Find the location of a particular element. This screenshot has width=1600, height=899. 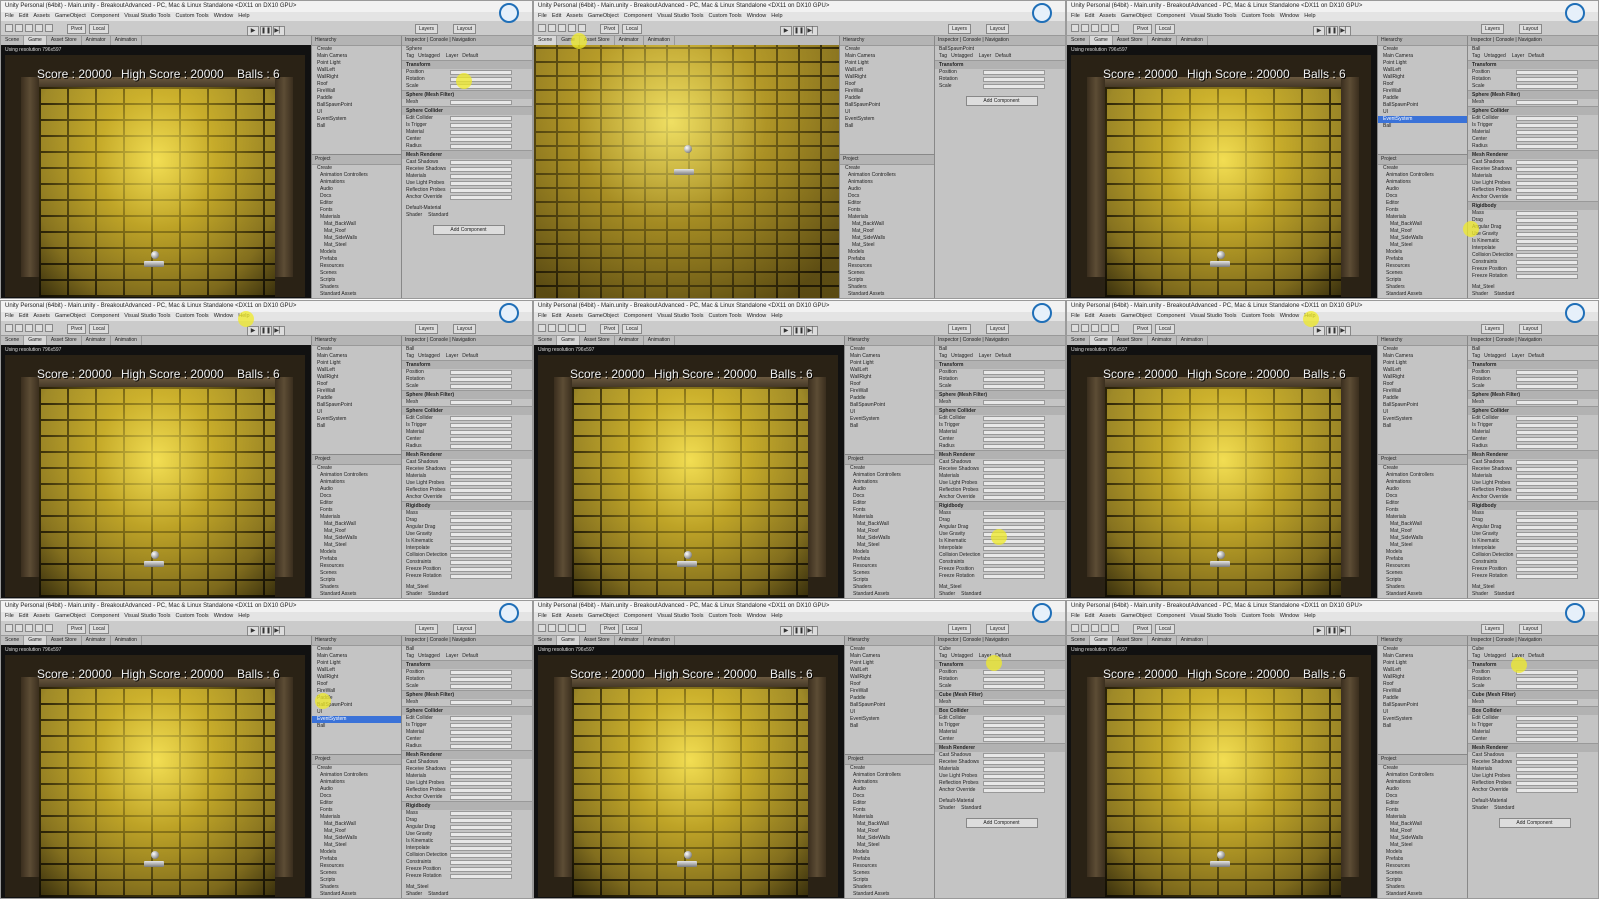

component-transform: Transform is located at coordinates (1533, 664).